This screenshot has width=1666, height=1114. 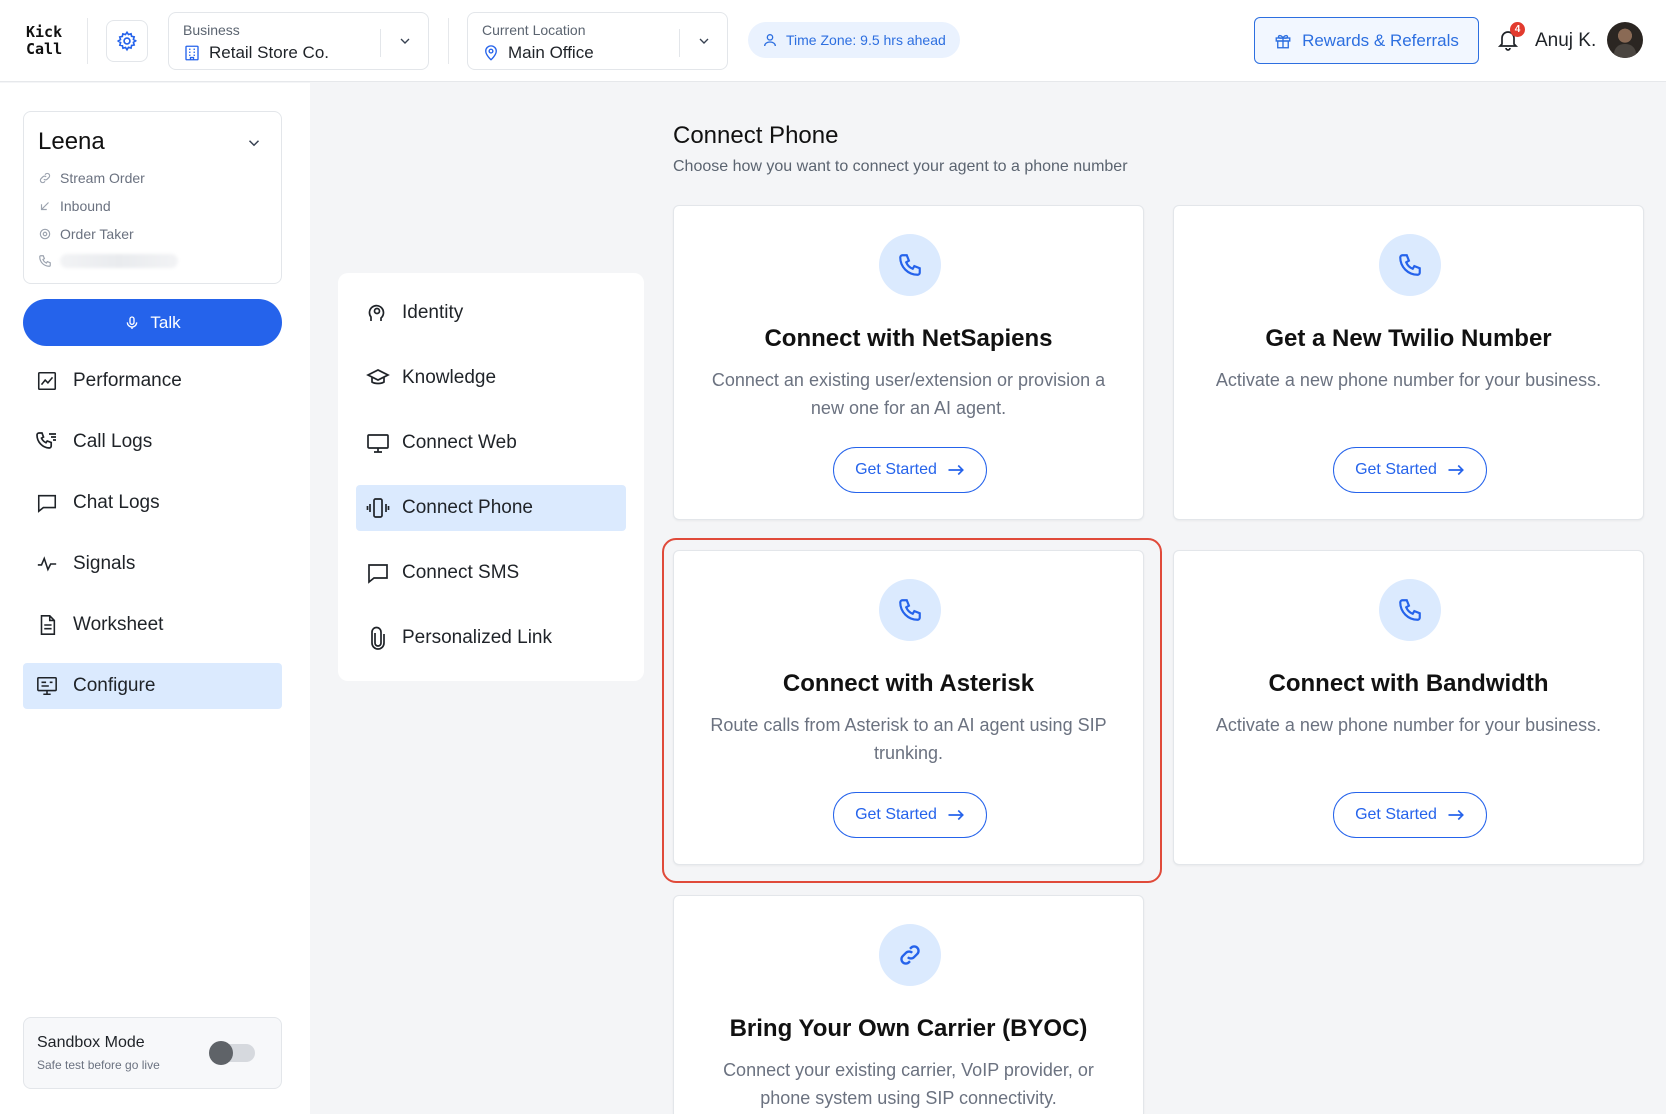 What do you see at coordinates (908, 1028) in the screenshot?
I see `card-title: Bring Your Own Carrier (BYOC)` at bounding box center [908, 1028].